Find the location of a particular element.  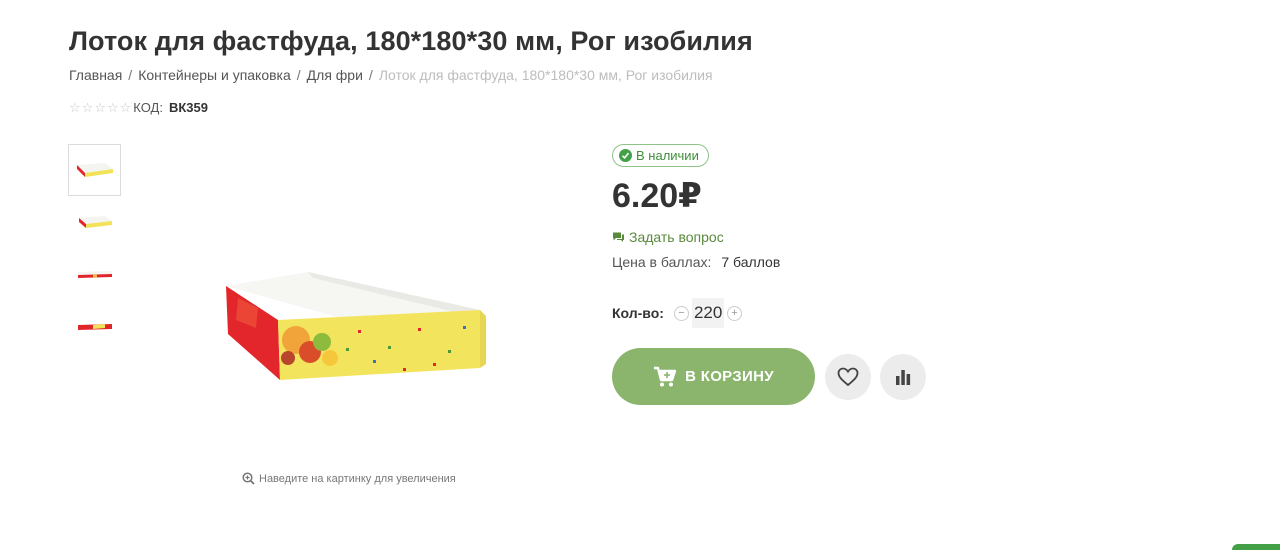

quantity-input is located at coordinates (707, 313).